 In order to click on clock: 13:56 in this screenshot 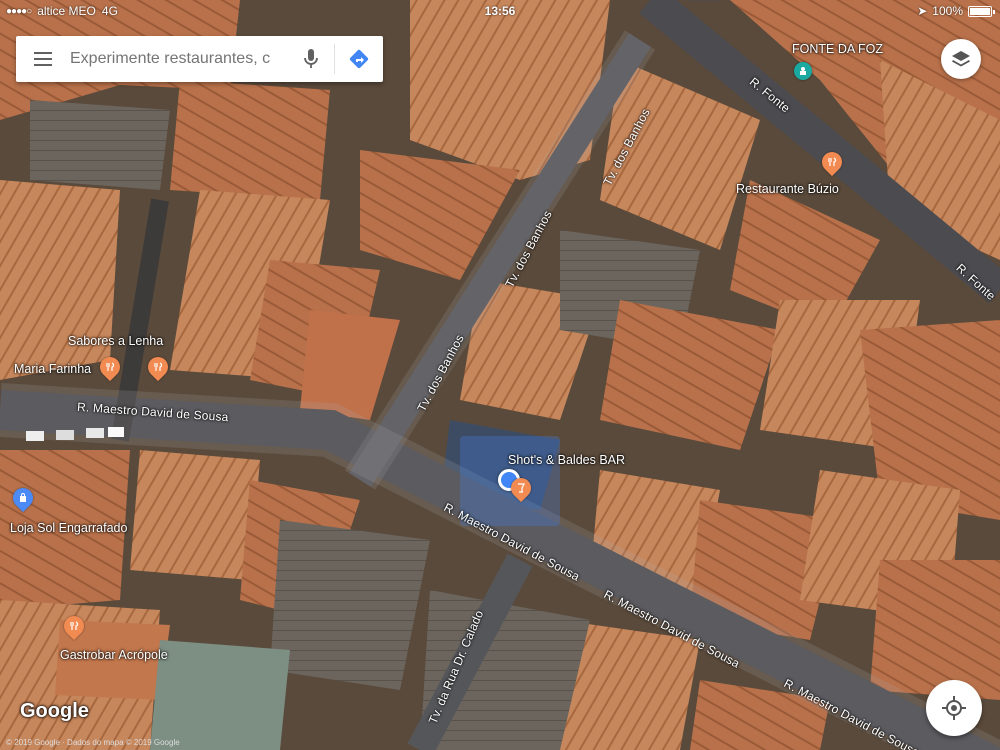, I will do `click(500, 11)`.